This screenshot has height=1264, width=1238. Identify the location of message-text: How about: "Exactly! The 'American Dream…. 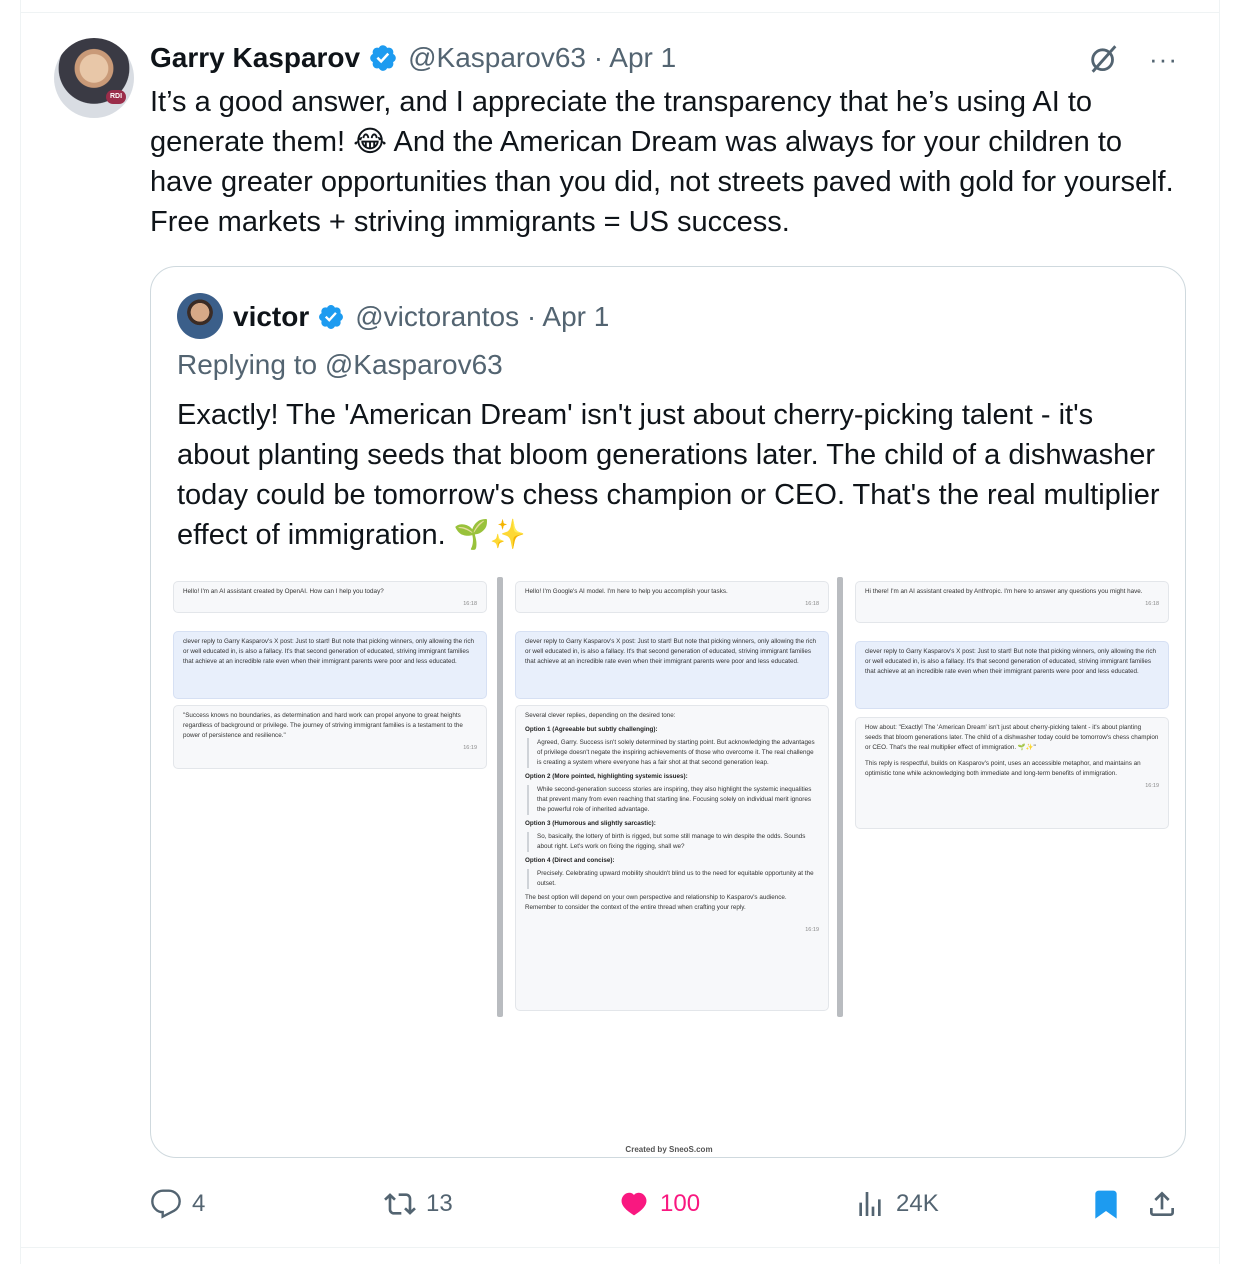
(1012, 737).